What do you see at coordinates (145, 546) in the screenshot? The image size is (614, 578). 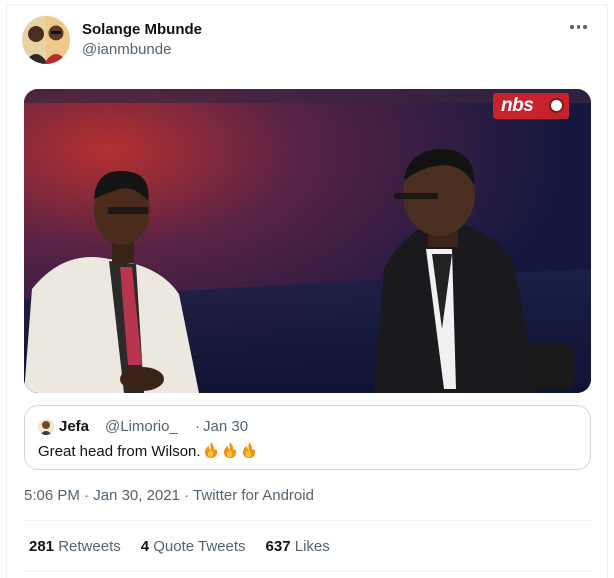 I see `quote-tweets-count: 4` at bounding box center [145, 546].